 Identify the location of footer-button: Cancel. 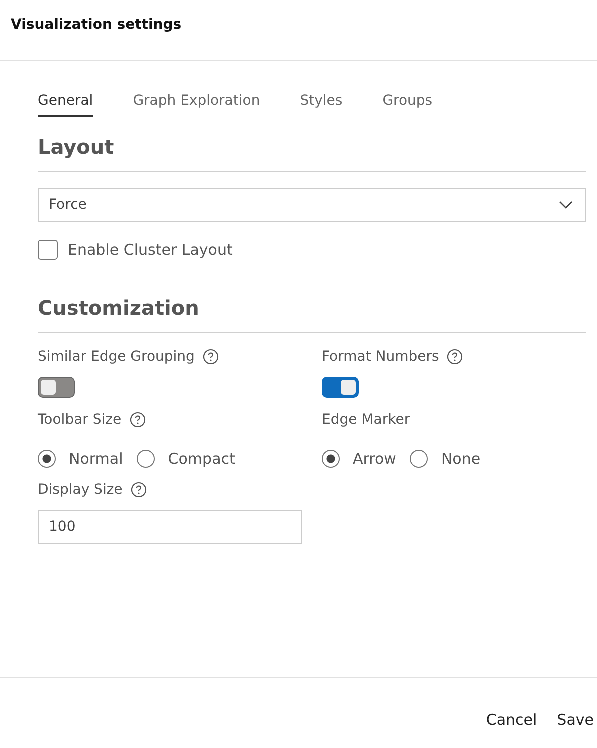
(512, 720).